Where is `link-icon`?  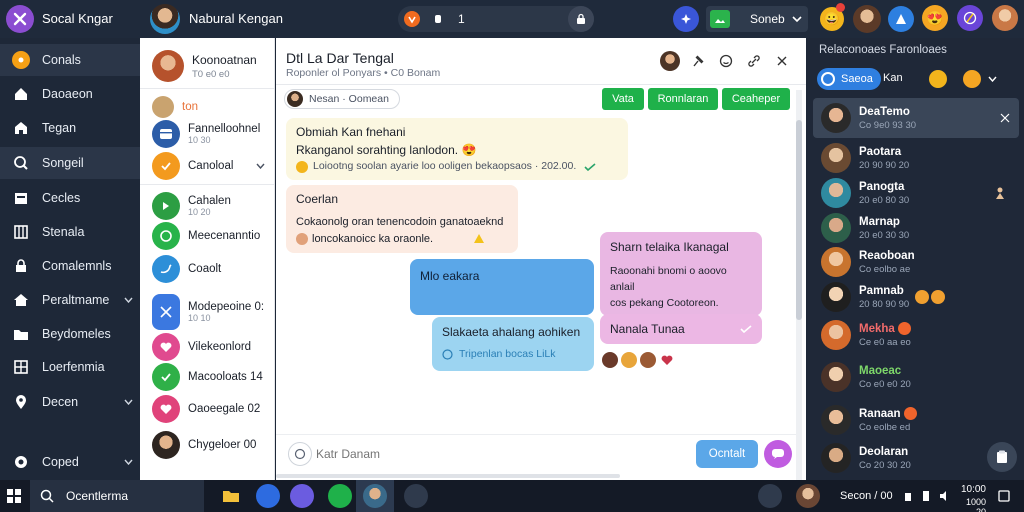
link-icon is located at coordinates (754, 61).